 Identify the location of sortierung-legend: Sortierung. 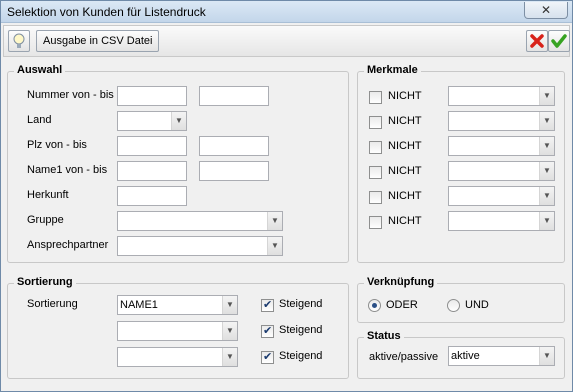
(45, 282).